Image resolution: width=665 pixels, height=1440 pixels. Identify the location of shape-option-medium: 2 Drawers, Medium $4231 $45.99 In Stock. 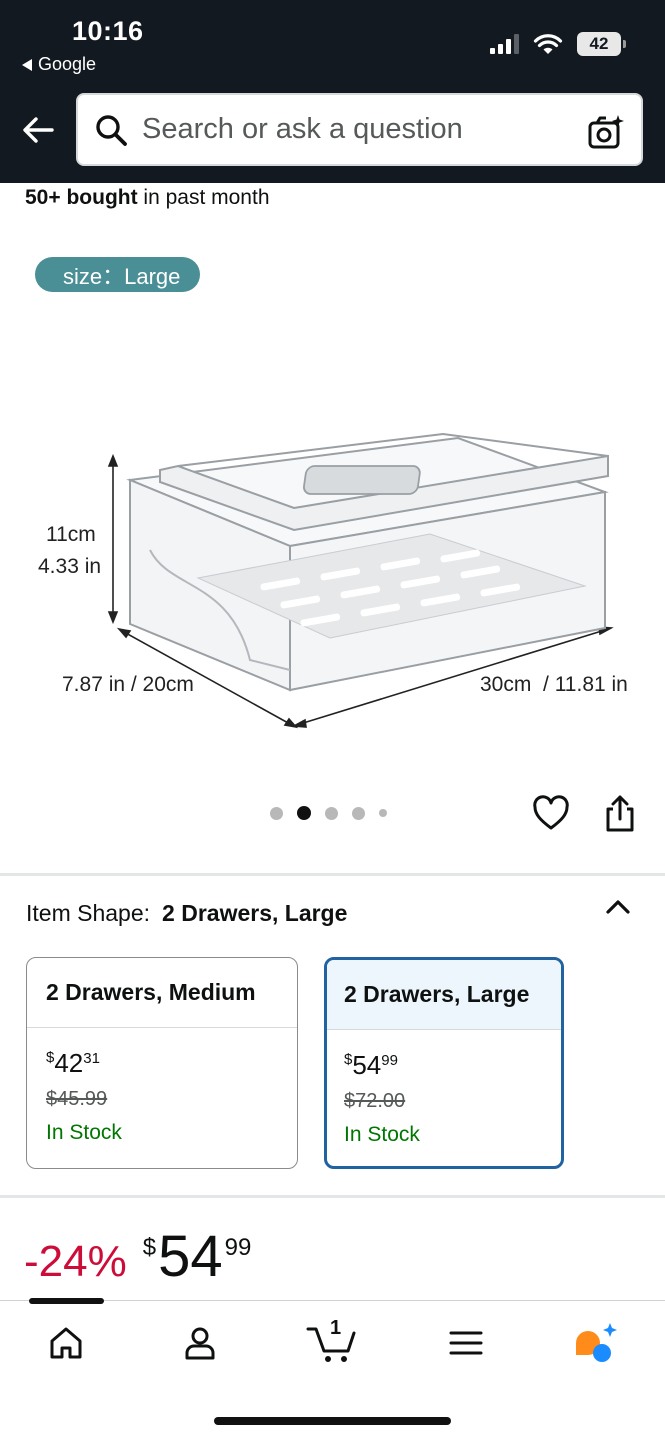
(162, 1063).